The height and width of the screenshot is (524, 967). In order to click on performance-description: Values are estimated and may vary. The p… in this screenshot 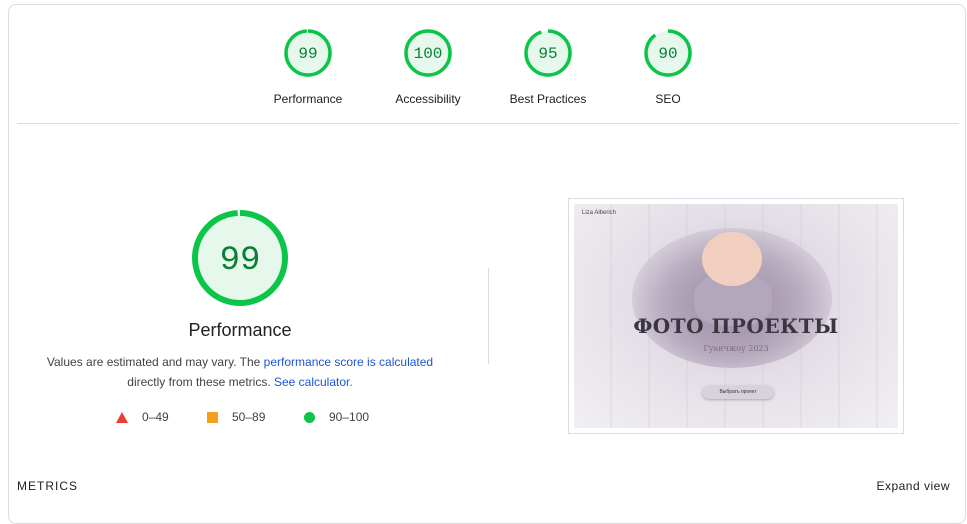, I will do `click(240, 372)`.